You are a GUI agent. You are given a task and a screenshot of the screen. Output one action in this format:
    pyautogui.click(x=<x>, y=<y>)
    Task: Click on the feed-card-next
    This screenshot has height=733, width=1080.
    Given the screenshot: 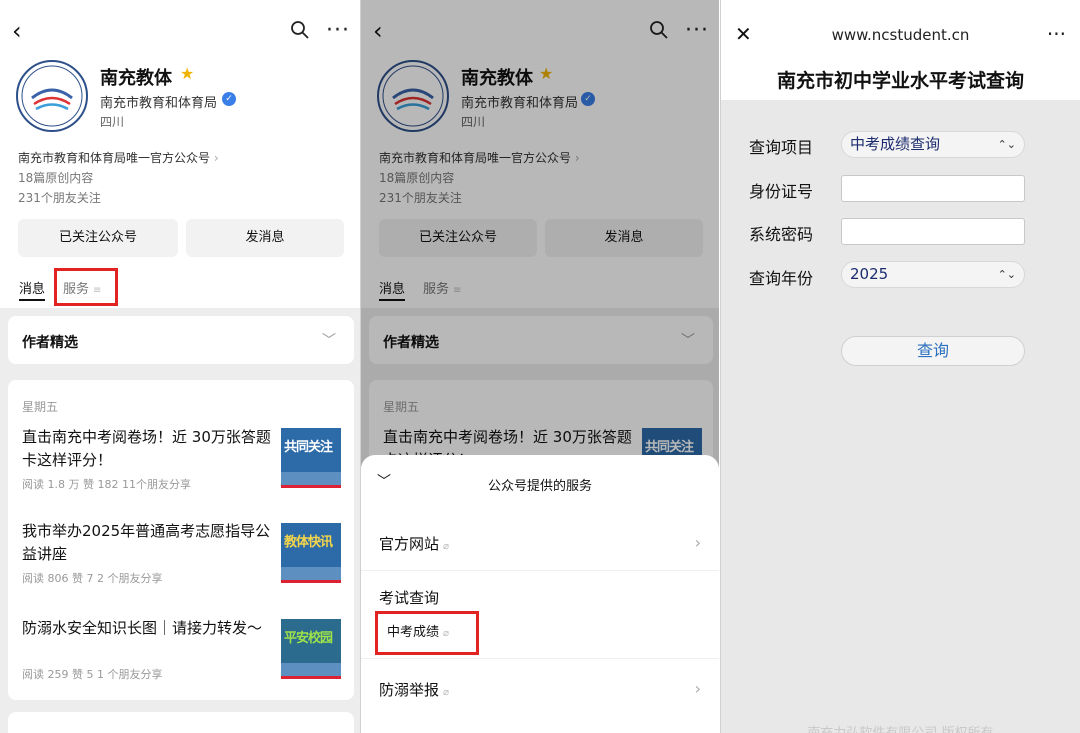 What is the action you would take?
    pyautogui.click(x=181, y=722)
    